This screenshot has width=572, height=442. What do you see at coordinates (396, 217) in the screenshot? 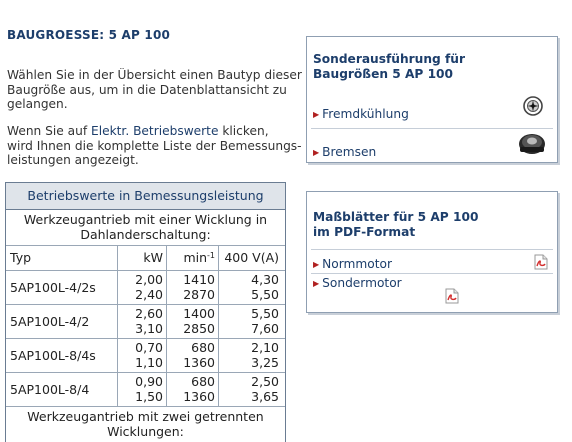
I see `box-title-line: Maßblätter für 5 AP 100` at bounding box center [396, 217].